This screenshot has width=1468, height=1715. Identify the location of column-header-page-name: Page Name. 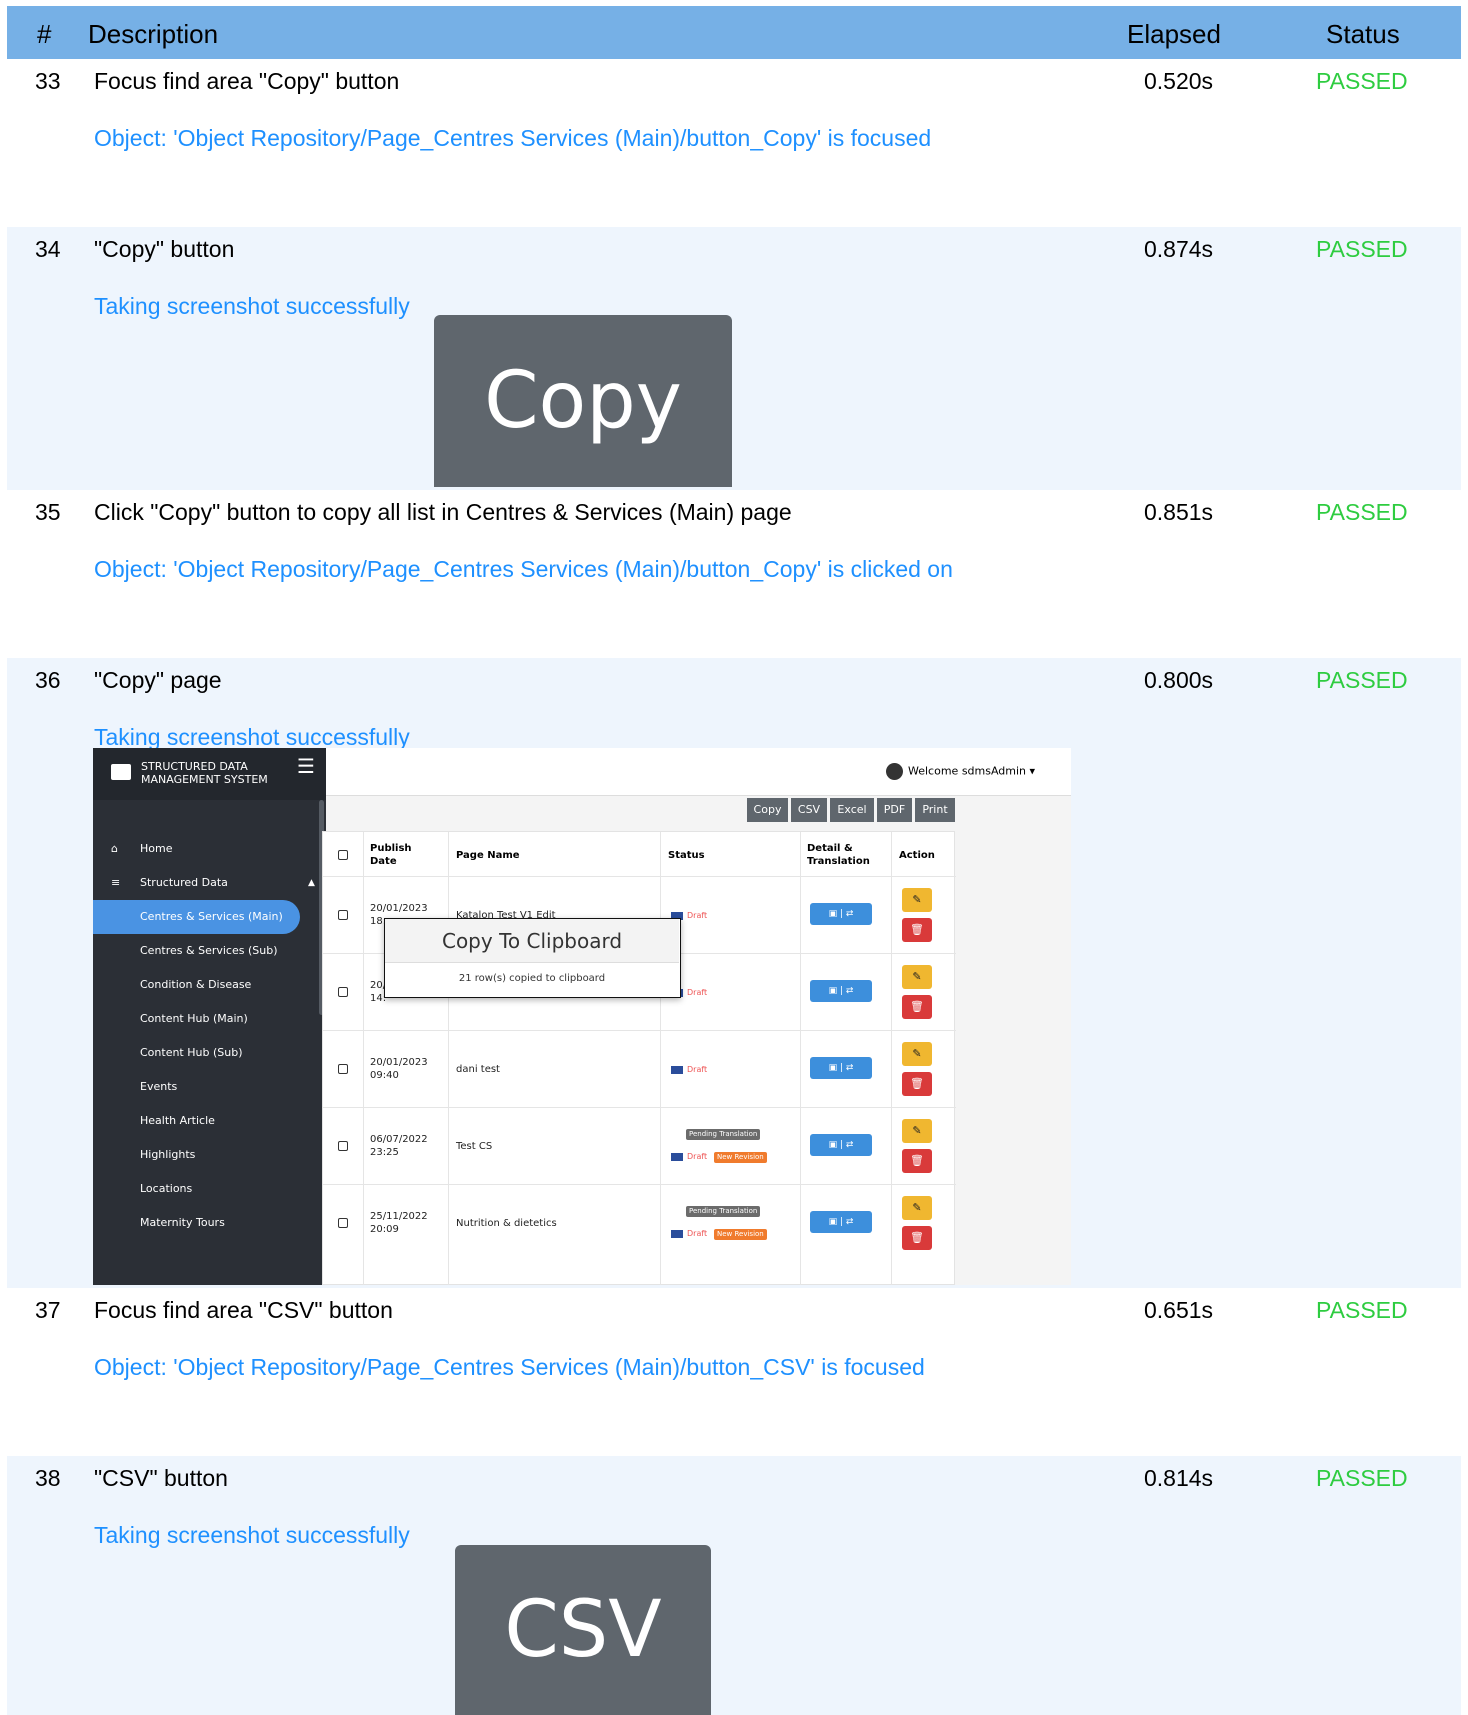
(488, 855).